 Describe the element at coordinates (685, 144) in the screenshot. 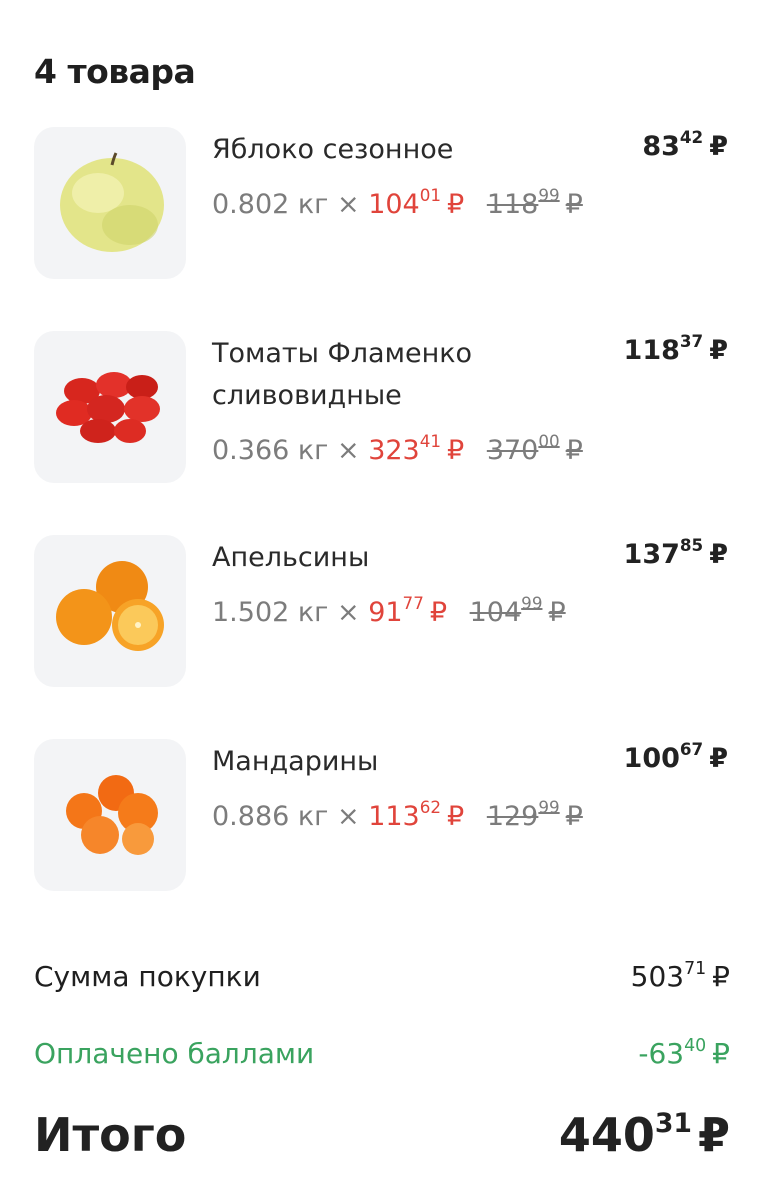

I see `line-total: 8342 ₽` at that location.